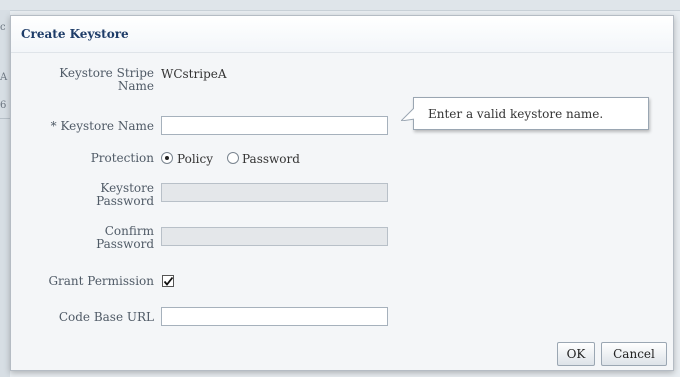  Describe the element at coordinates (135, 86) in the screenshot. I see `stripe-name-label-line2: Name` at that location.